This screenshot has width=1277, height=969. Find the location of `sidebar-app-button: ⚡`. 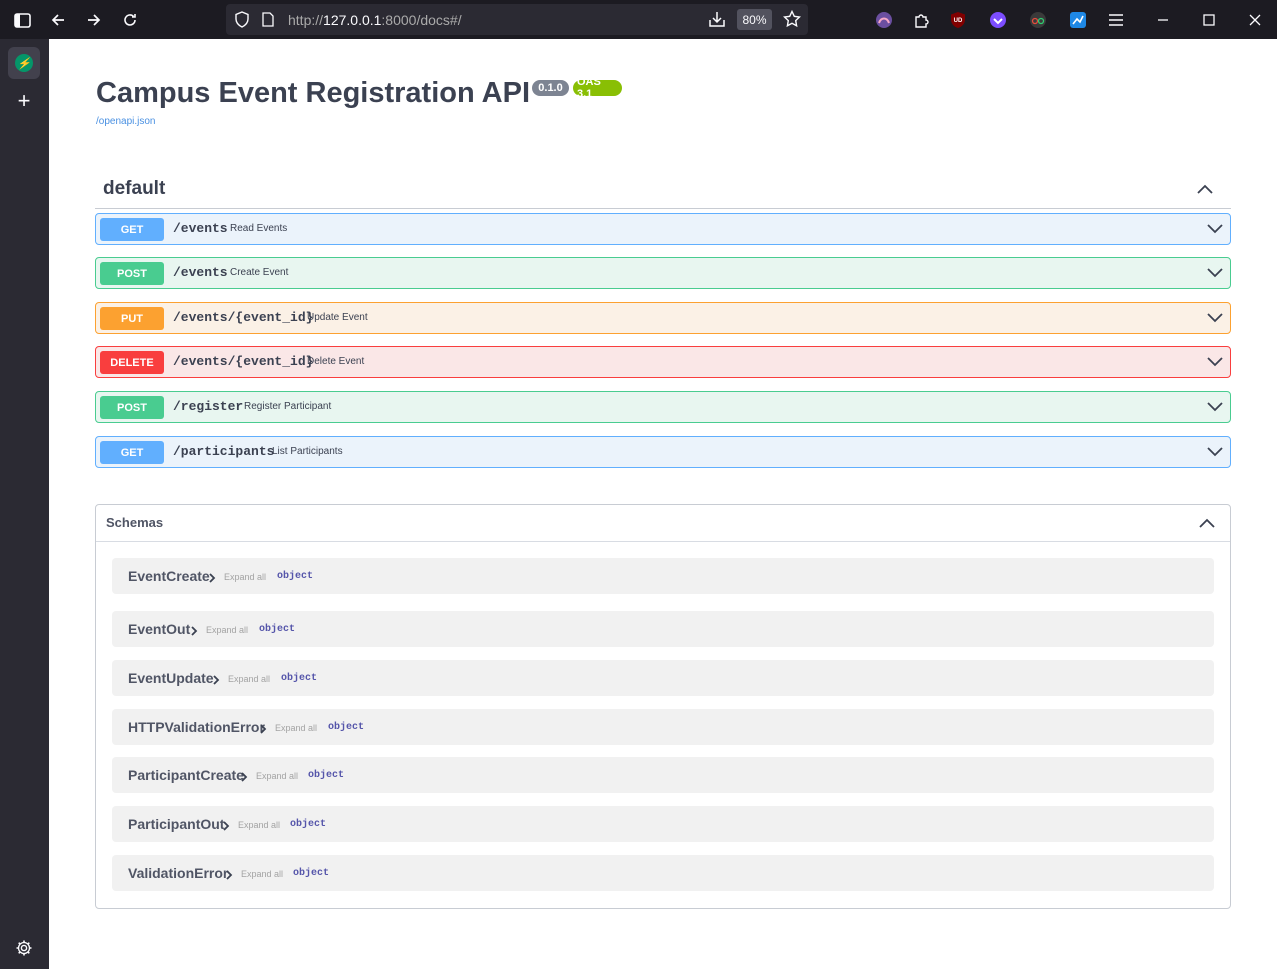

sidebar-app-button: ⚡ is located at coordinates (24, 63).